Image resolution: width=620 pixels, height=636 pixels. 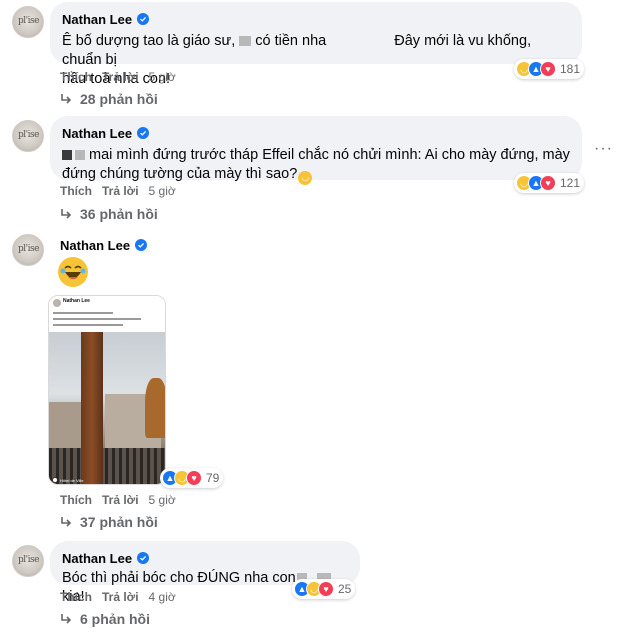 What do you see at coordinates (213, 478) in the screenshot?
I see `reaction-count: 79` at bounding box center [213, 478].